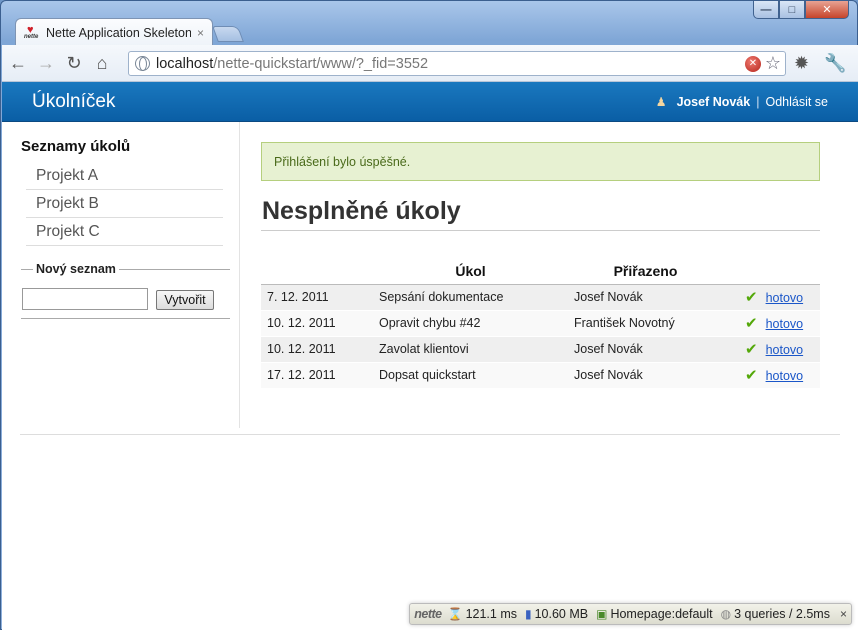 This screenshot has width=858, height=630. What do you see at coordinates (602, 614) in the screenshot?
I see `presenter-icon: ▣` at bounding box center [602, 614].